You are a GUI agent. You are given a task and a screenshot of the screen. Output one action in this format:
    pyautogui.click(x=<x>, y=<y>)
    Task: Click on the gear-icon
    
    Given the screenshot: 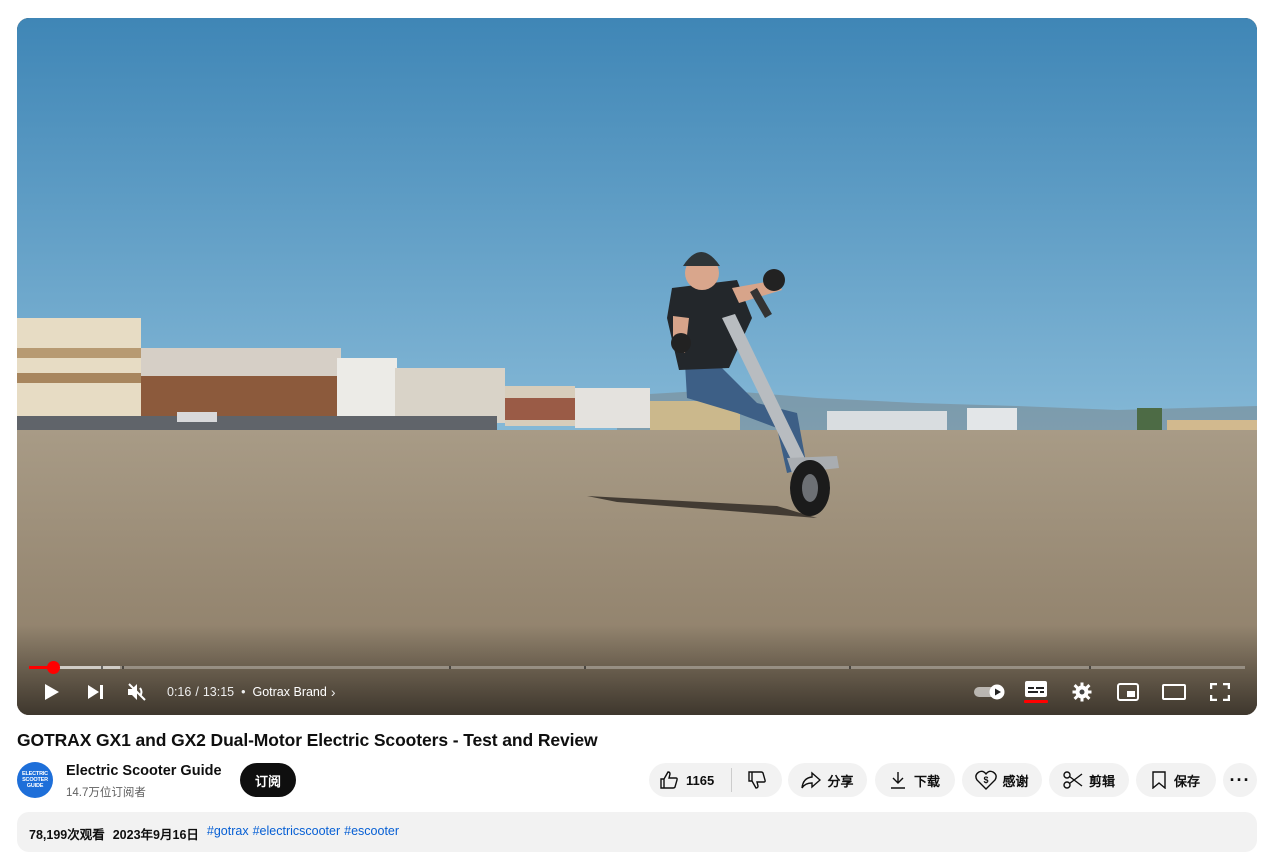 What is the action you would take?
    pyautogui.click(x=1082, y=692)
    